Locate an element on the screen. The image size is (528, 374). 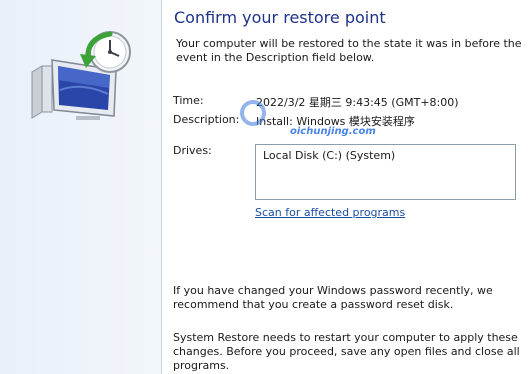
description-label: Description: is located at coordinates (206, 119).